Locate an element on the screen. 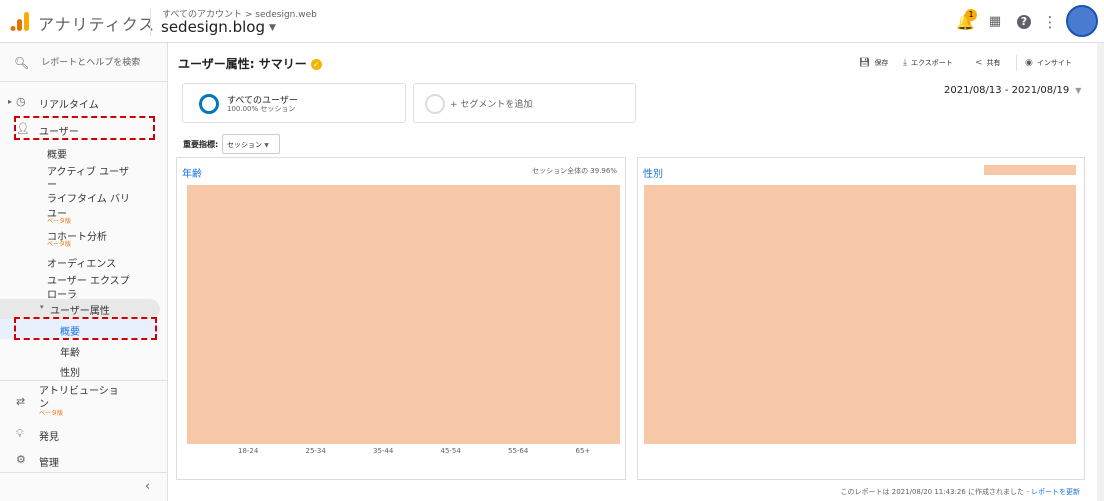 Image resolution: width=1104 pixels, height=501 pixels. save-icon: 💾︎ is located at coordinates (865, 63).